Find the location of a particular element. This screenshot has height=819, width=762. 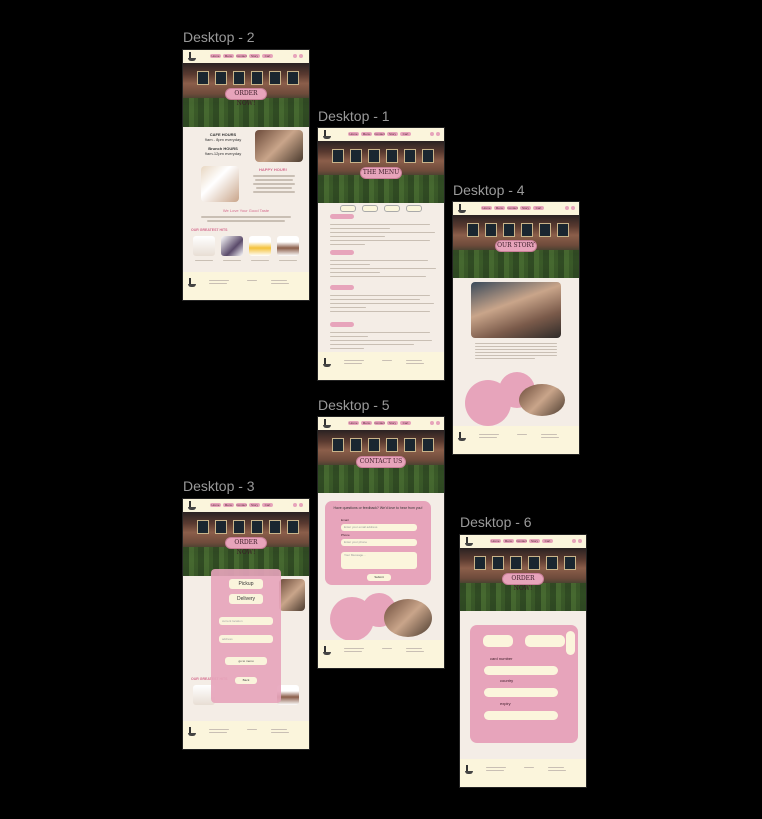

email-input: Enter your email address is located at coordinates (379, 527).